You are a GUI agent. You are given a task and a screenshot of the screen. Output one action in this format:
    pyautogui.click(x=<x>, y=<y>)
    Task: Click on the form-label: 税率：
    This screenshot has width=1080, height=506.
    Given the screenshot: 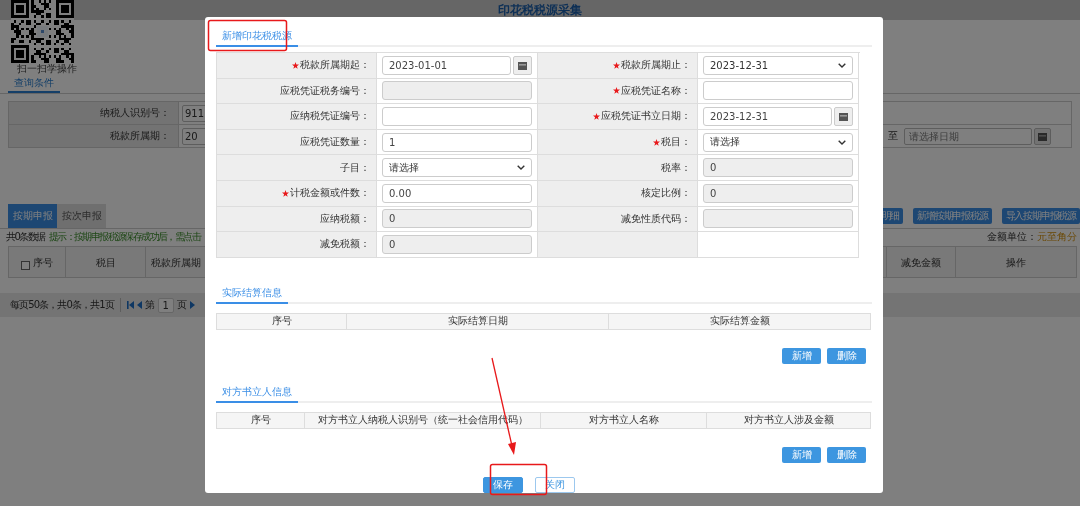 What is the action you would take?
    pyautogui.click(x=676, y=167)
    